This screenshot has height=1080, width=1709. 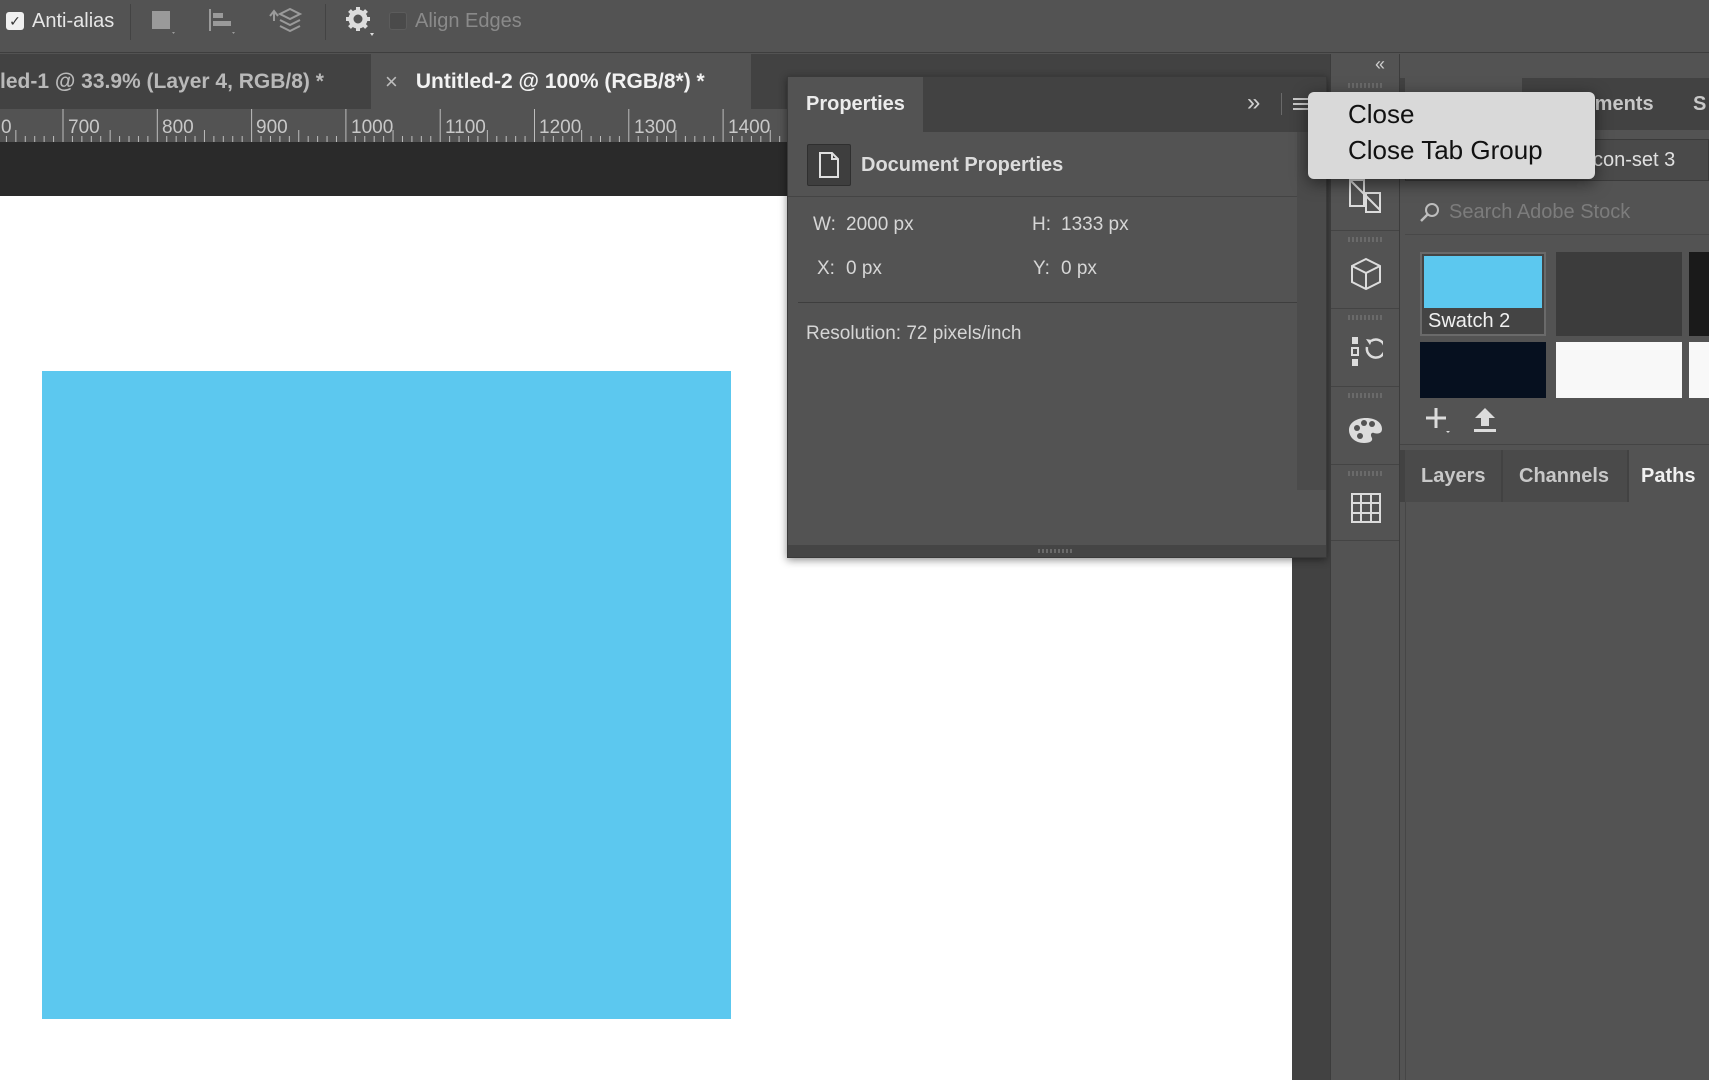 What do you see at coordinates (395, 125) in the screenshot?
I see `horizontal-ruler: 0 700 800 900 1000 1100 1200 1300 1400` at bounding box center [395, 125].